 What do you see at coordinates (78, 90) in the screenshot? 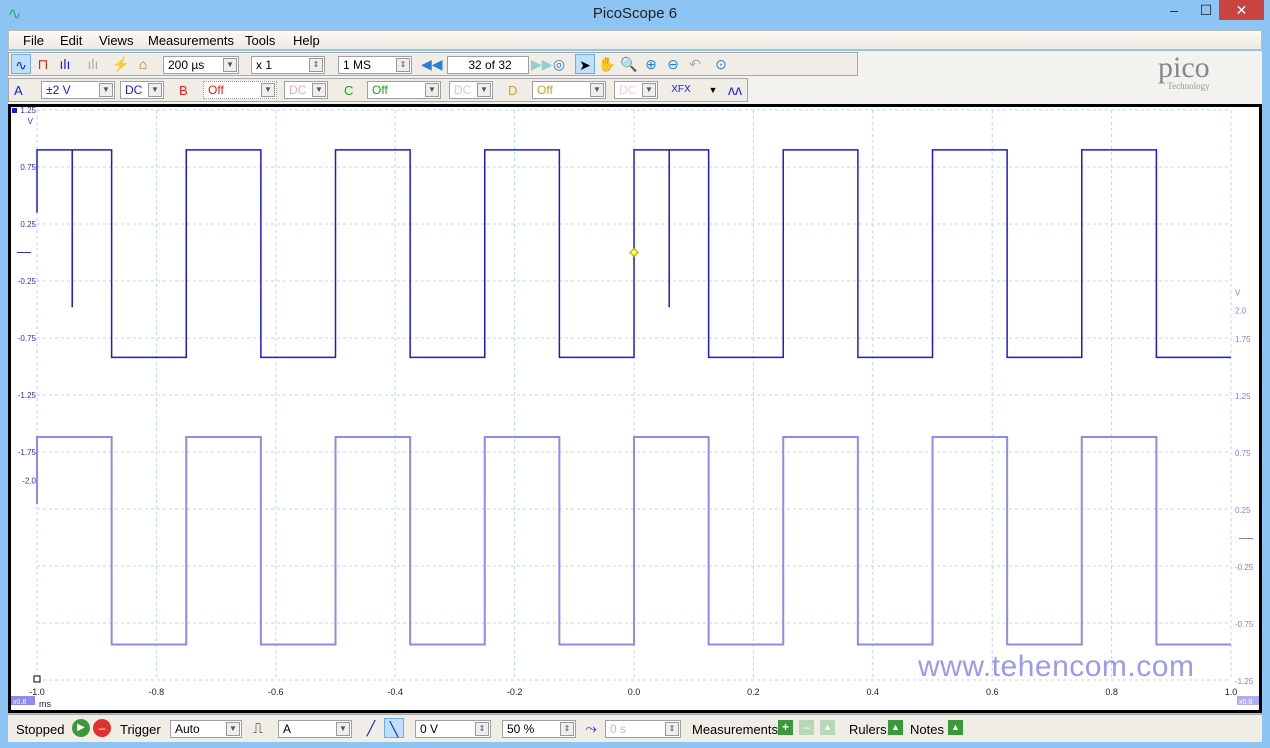
I see `channel-a-range: ±2 V ▼` at bounding box center [78, 90].